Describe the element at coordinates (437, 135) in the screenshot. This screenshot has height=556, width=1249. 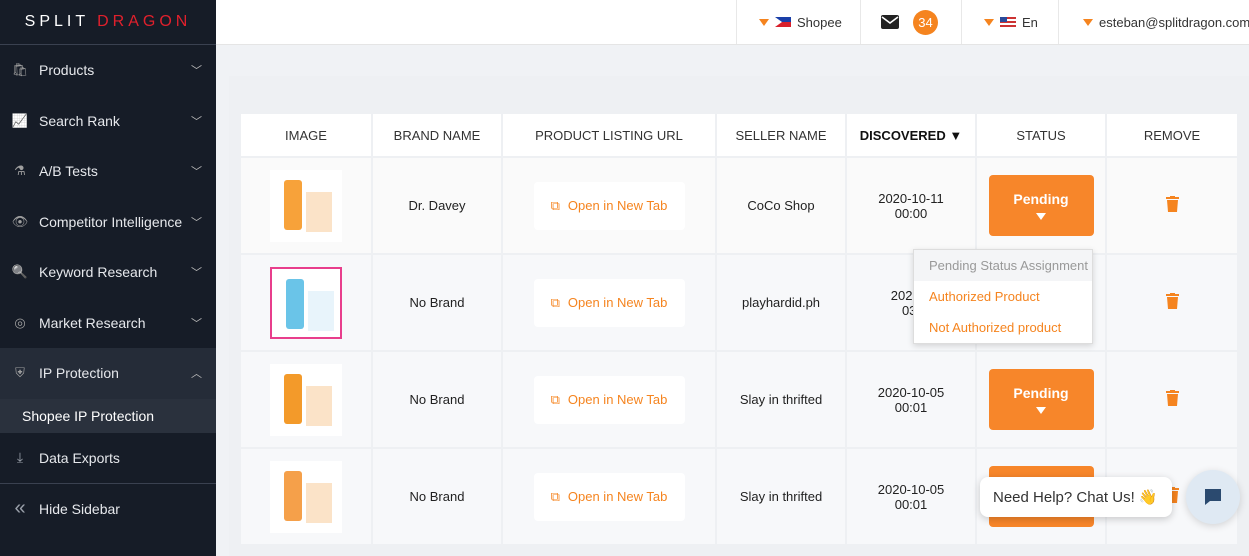
I see `column-header: BRAND NAME` at that location.